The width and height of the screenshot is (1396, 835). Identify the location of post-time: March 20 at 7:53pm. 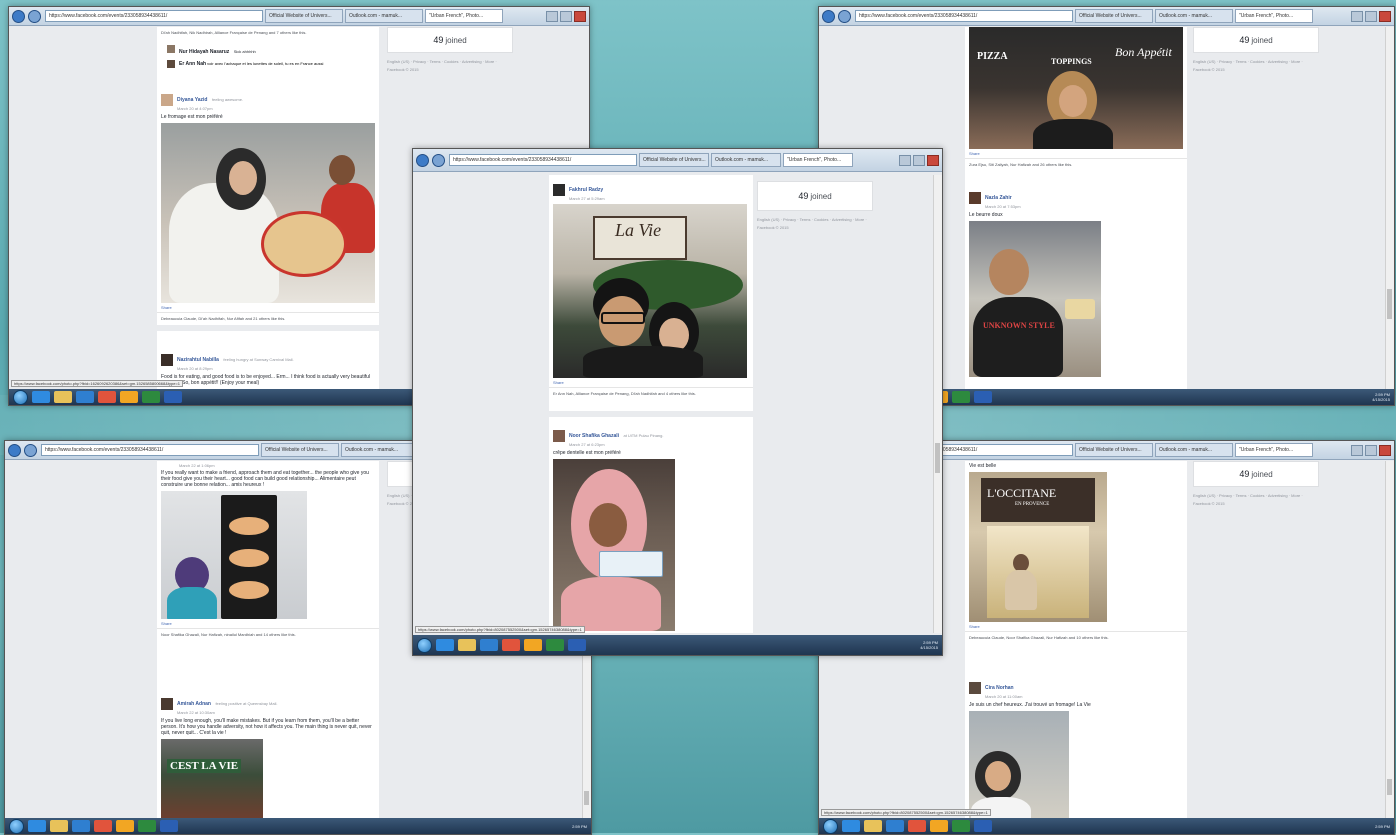
(1003, 206).